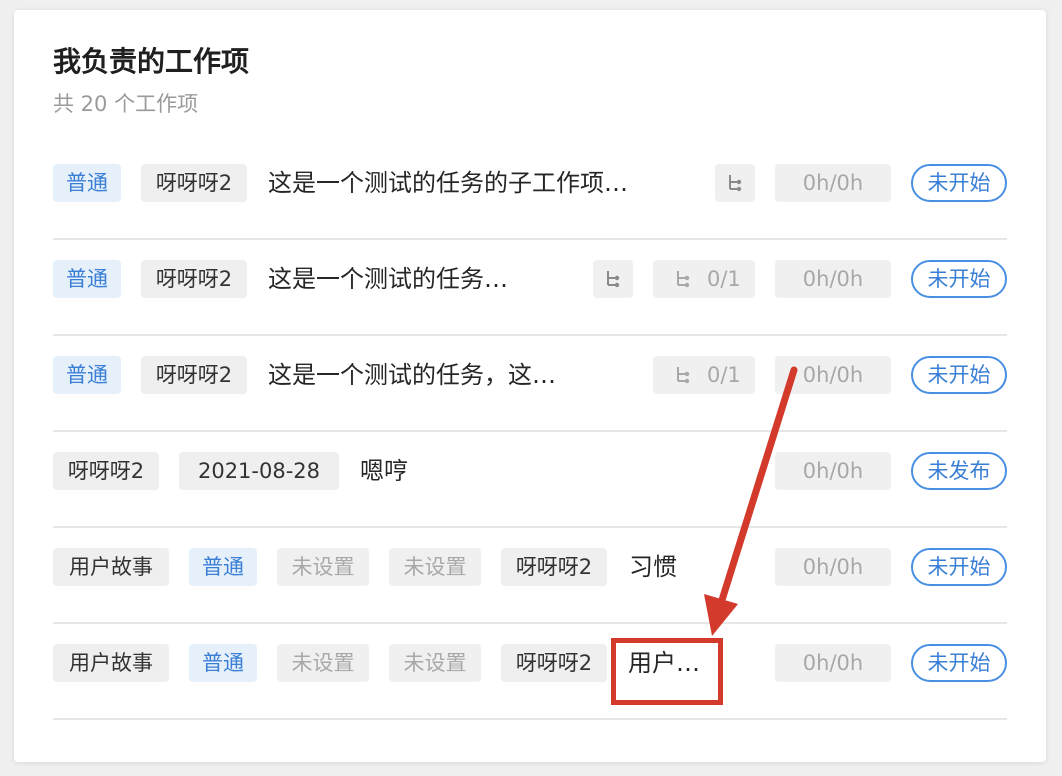 This screenshot has width=1062, height=776. Describe the element at coordinates (959, 471) in the screenshot. I see `status-badge: 未发布` at that location.